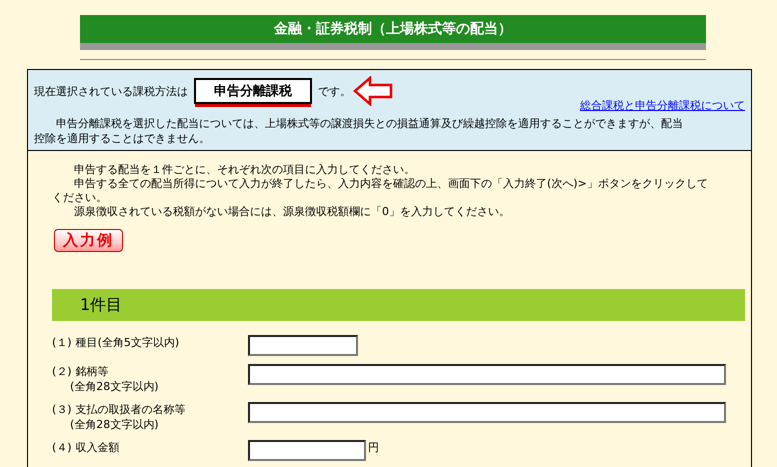  What do you see at coordinates (359, 131) in the screenshot?
I see `method-note: 申告分離課税を選択した配当については、上場株式等の譲渡損失との損益通算及び繰越控除を適用することができますが、配当控除を適用することはできません。` at bounding box center [359, 131].